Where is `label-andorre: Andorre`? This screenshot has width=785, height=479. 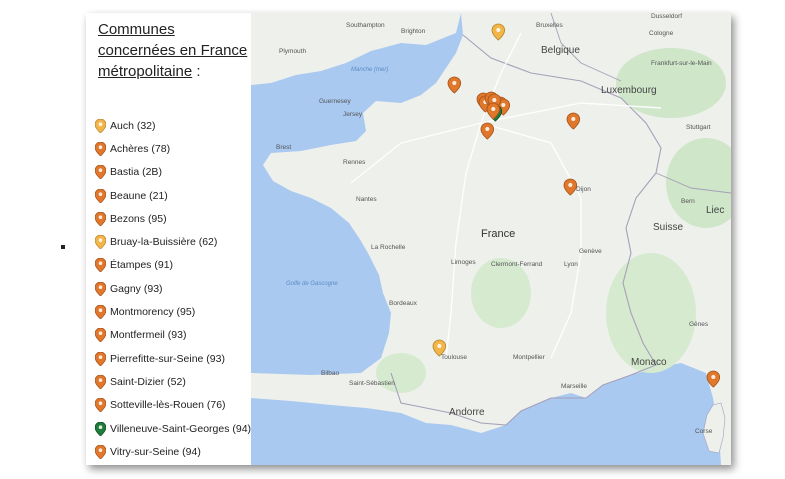
label-andorre: Andorre is located at coordinates (467, 412).